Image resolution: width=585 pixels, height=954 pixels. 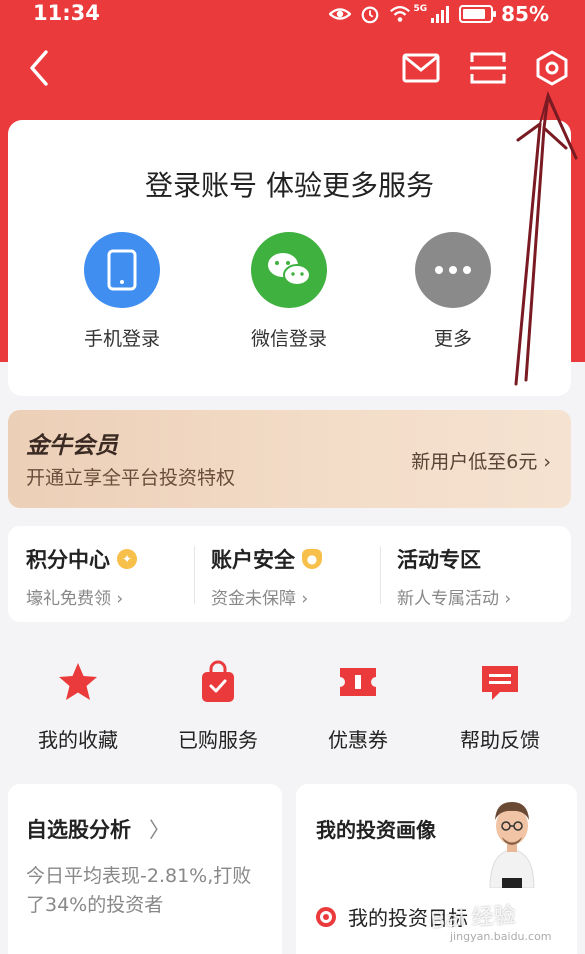 I want to click on account-security-title: 账户安全 ●, so click(x=266, y=559).